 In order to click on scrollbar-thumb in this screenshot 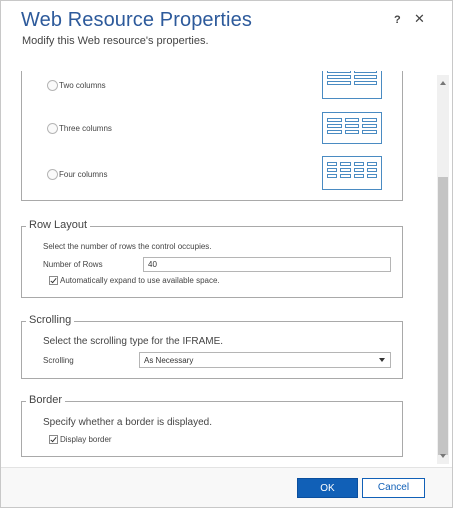, I will do `click(443, 316)`.